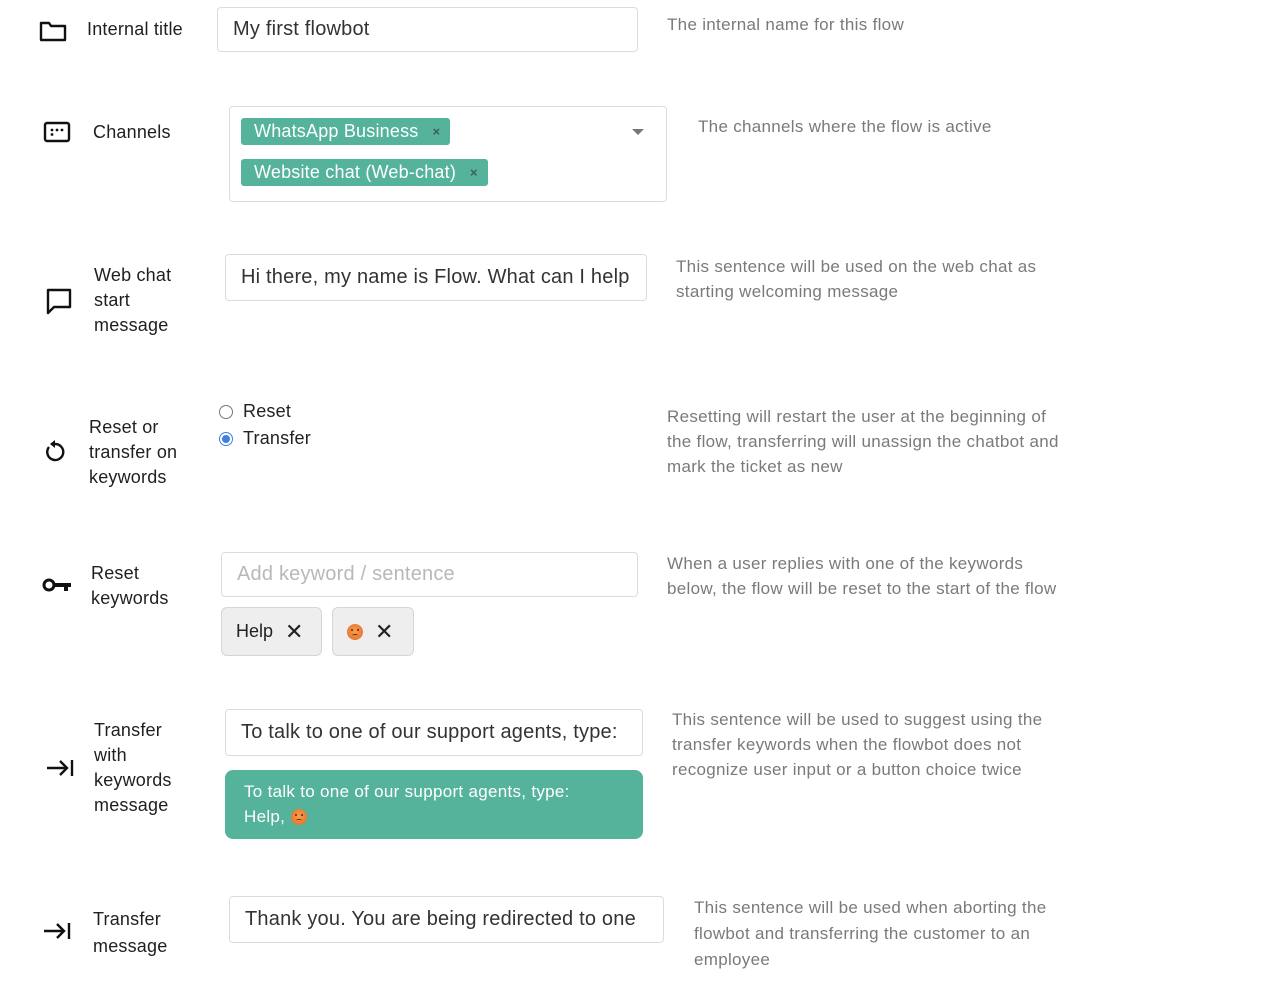 This screenshot has width=1264, height=1000. I want to click on web-chat-start-input, so click(436, 277).